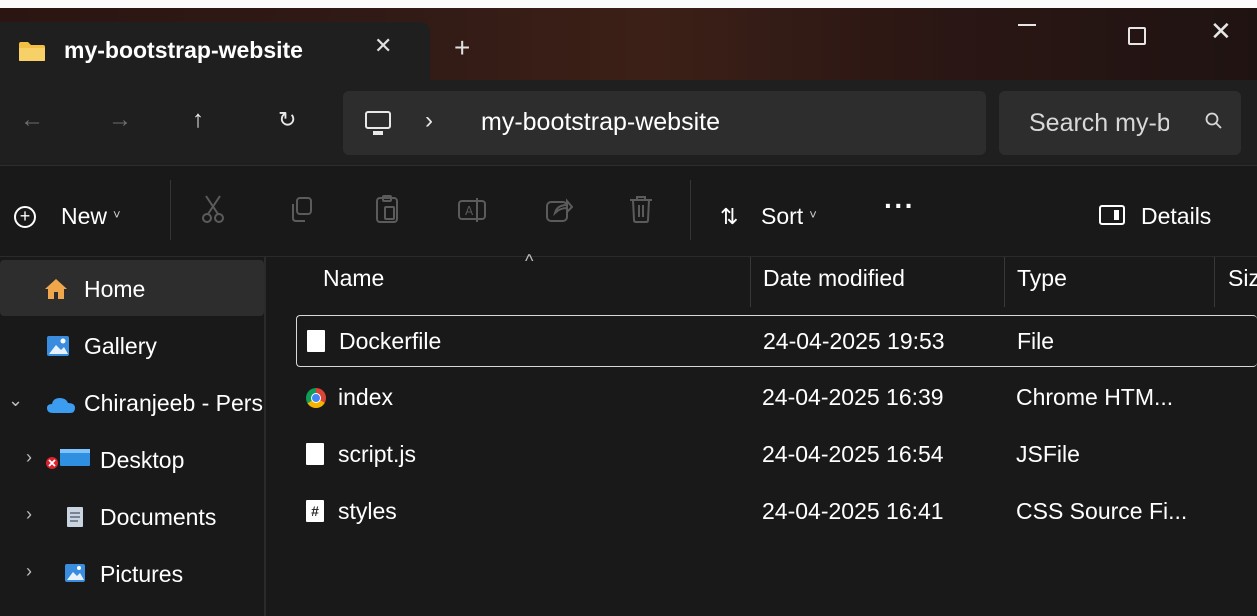  What do you see at coordinates (1213, 120) in the screenshot?
I see `search-icon` at bounding box center [1213, 120].